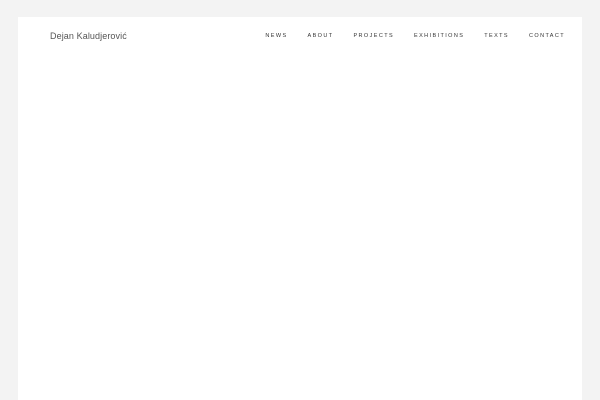 The height and width of the screenshot is (400, 600). Describe the element at coordinates (547, 36) in the screenshot. I see `nav-item-contact: CONTACT` at that location.